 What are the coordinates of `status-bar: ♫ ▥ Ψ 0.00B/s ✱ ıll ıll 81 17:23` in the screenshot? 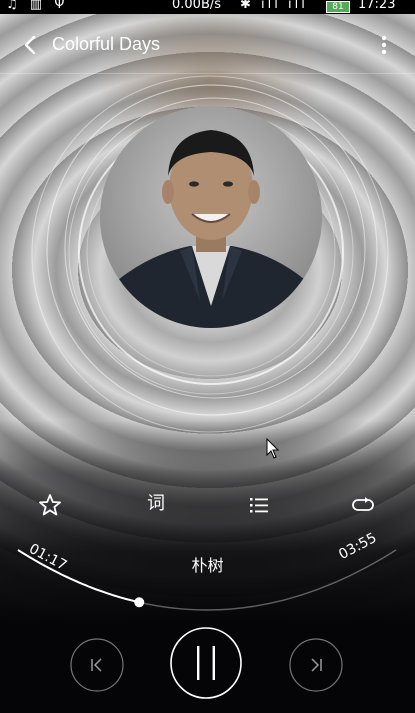 It's located at (207, 7).